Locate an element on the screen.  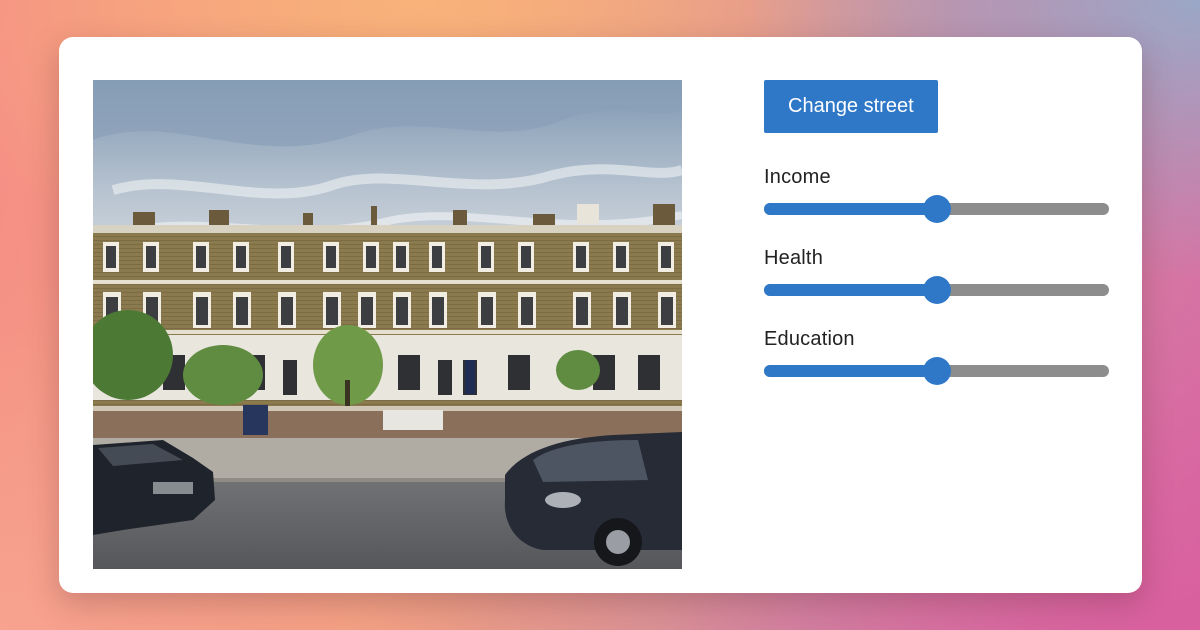
income-slider is located at coordinates (936, 209).